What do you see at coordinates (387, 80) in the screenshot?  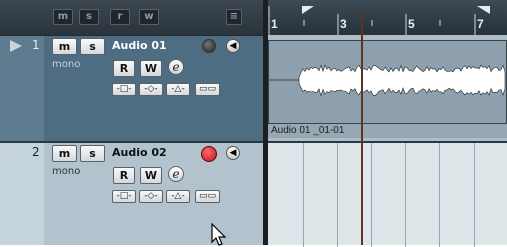 I see `waveform` at bounding box center [387, 80].